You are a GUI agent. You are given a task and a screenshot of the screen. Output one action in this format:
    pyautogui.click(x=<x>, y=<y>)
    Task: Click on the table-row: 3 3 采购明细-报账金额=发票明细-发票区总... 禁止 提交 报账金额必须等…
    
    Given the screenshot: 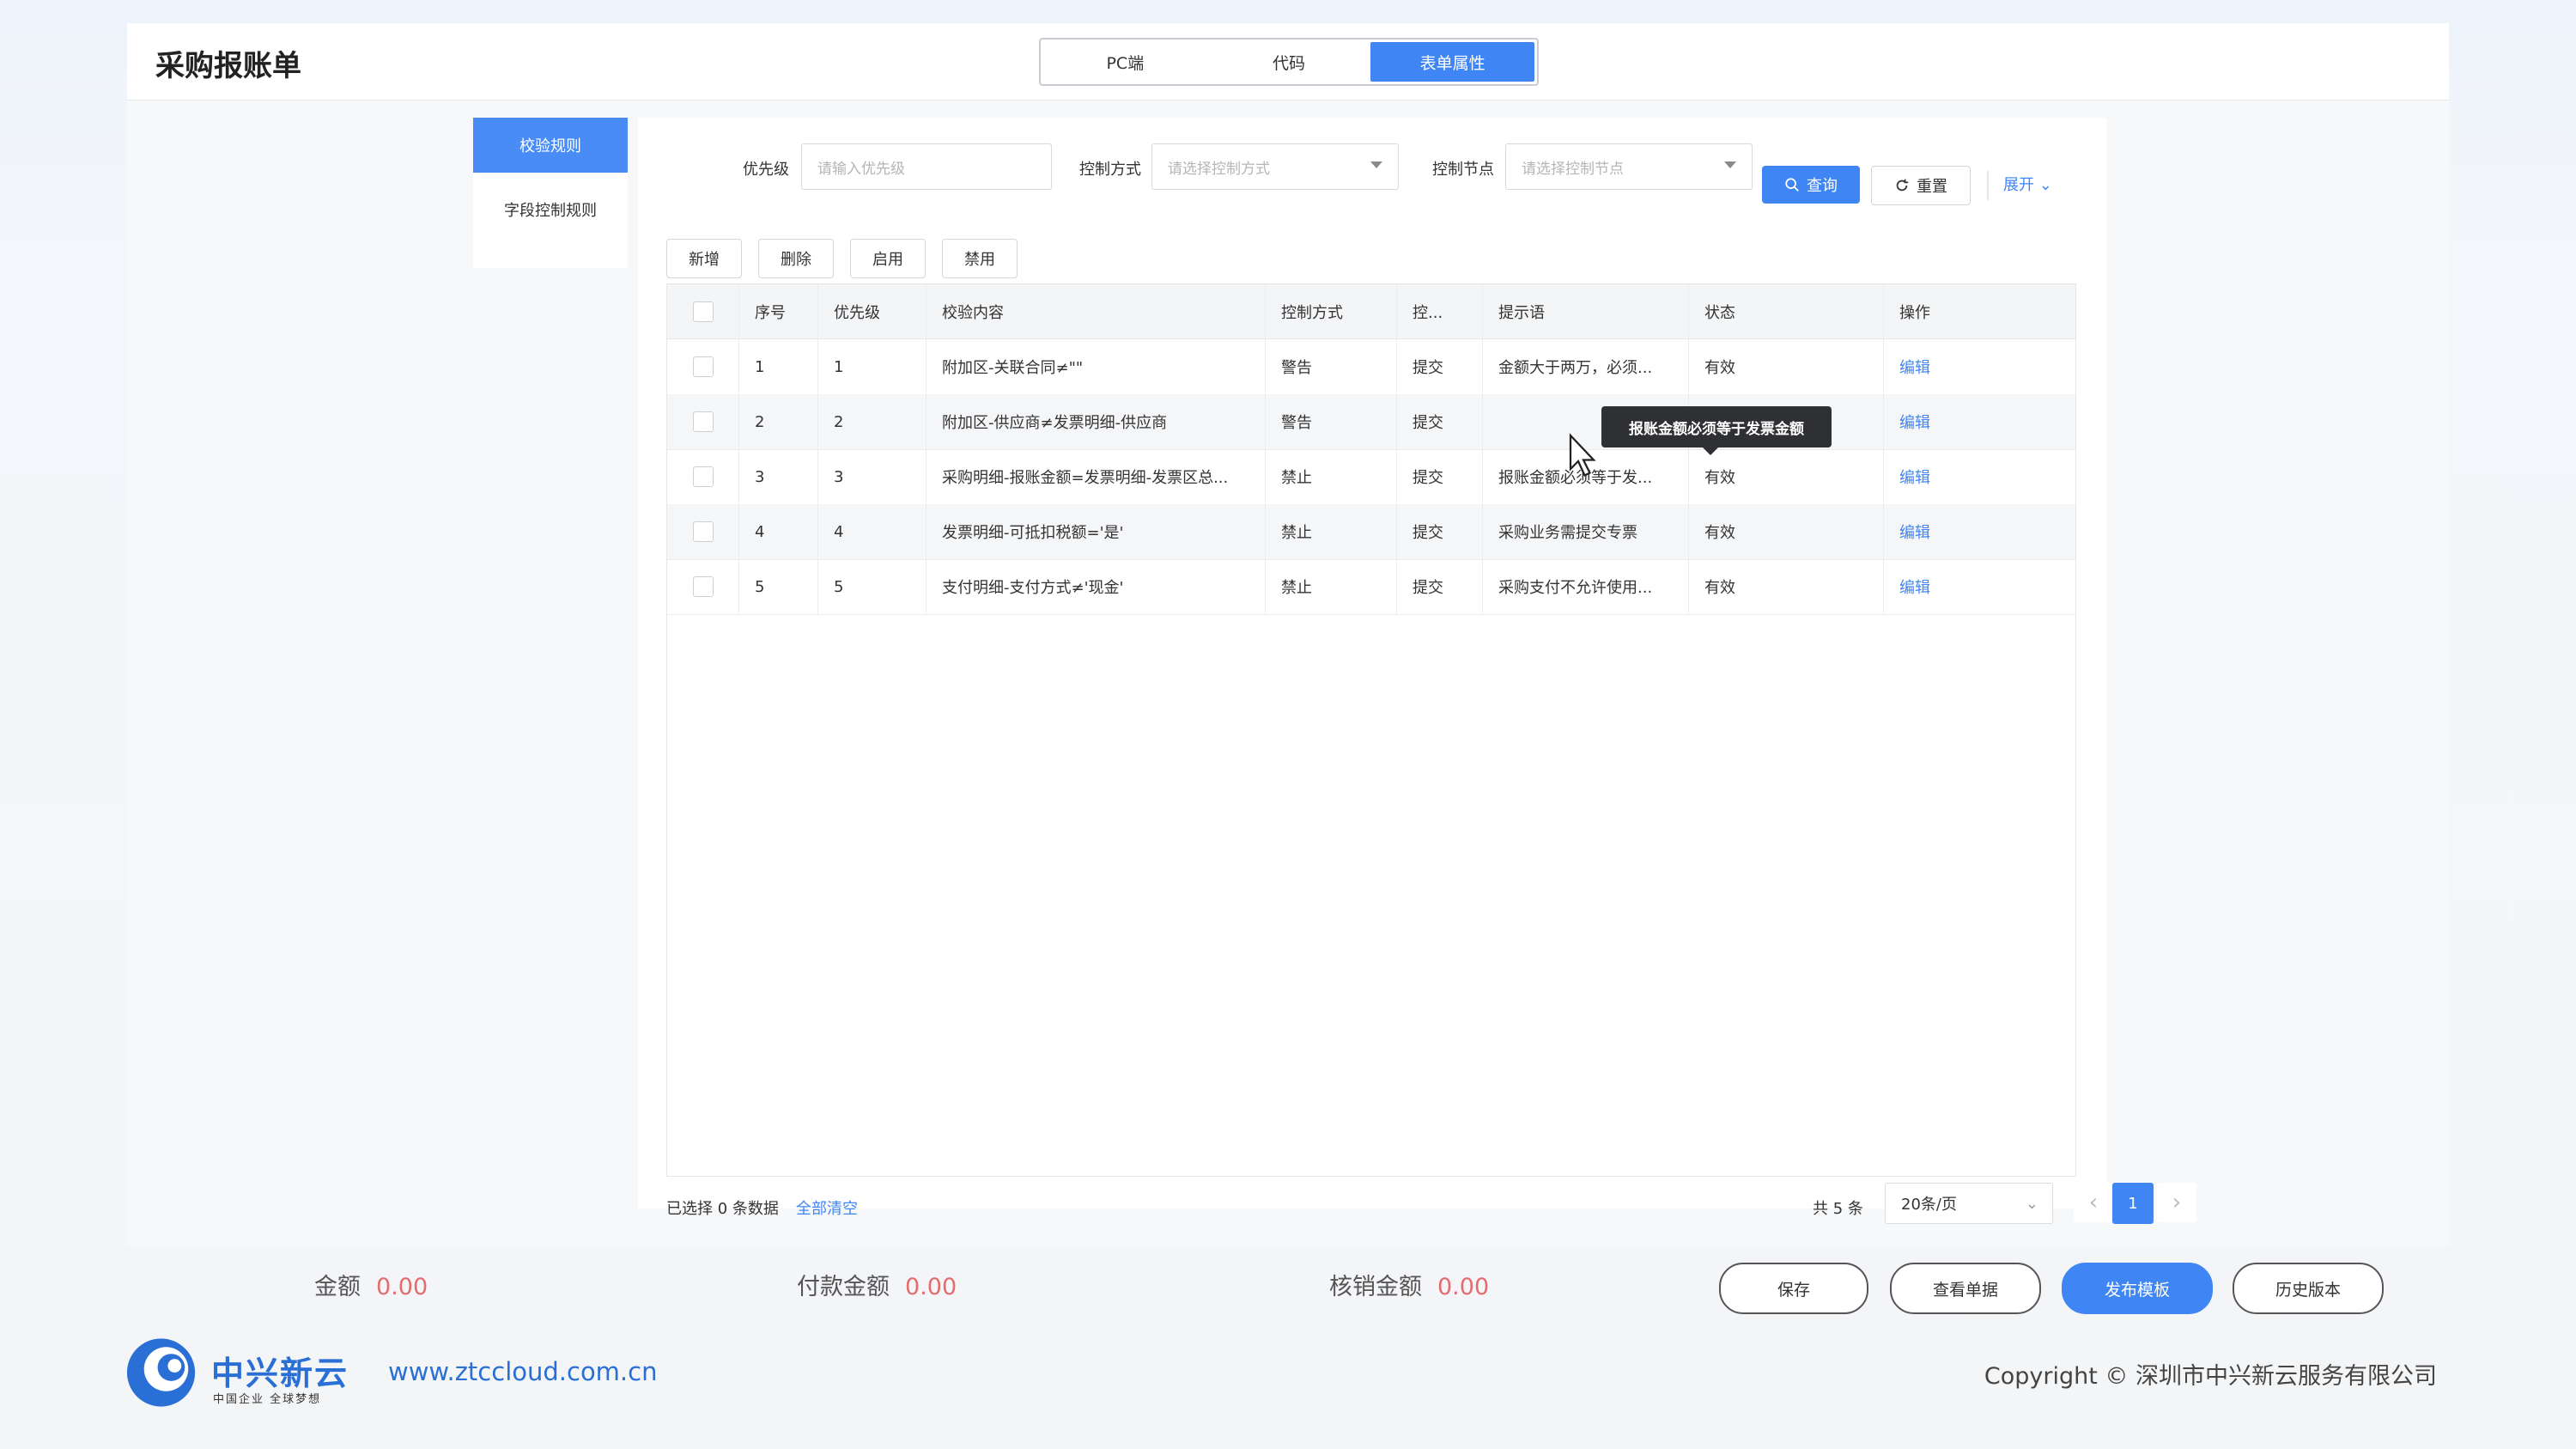 What is the action you would take?
    pyautogui.click(x=1371, y=477)
    